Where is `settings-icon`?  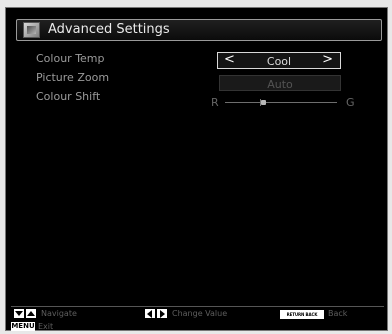
settings-icon is located at coordinates (31, 30).